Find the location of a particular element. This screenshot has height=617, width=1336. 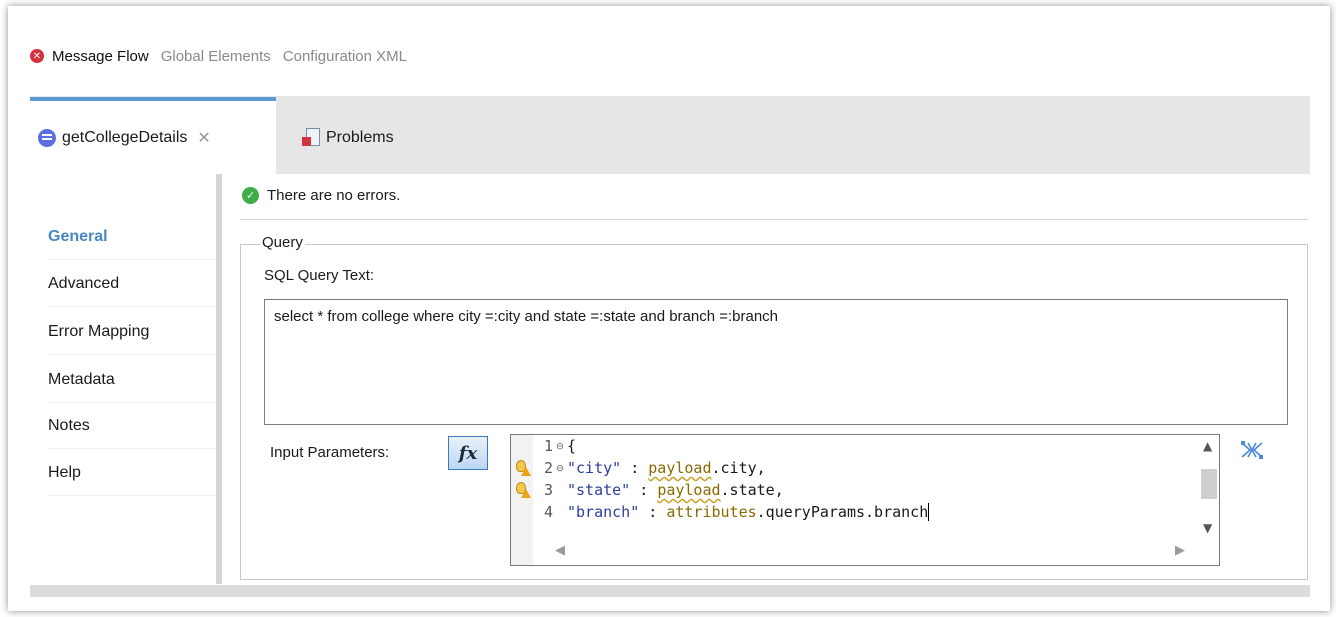

status-message: ✓ There are no errors. is located at coordinates (321, 195).